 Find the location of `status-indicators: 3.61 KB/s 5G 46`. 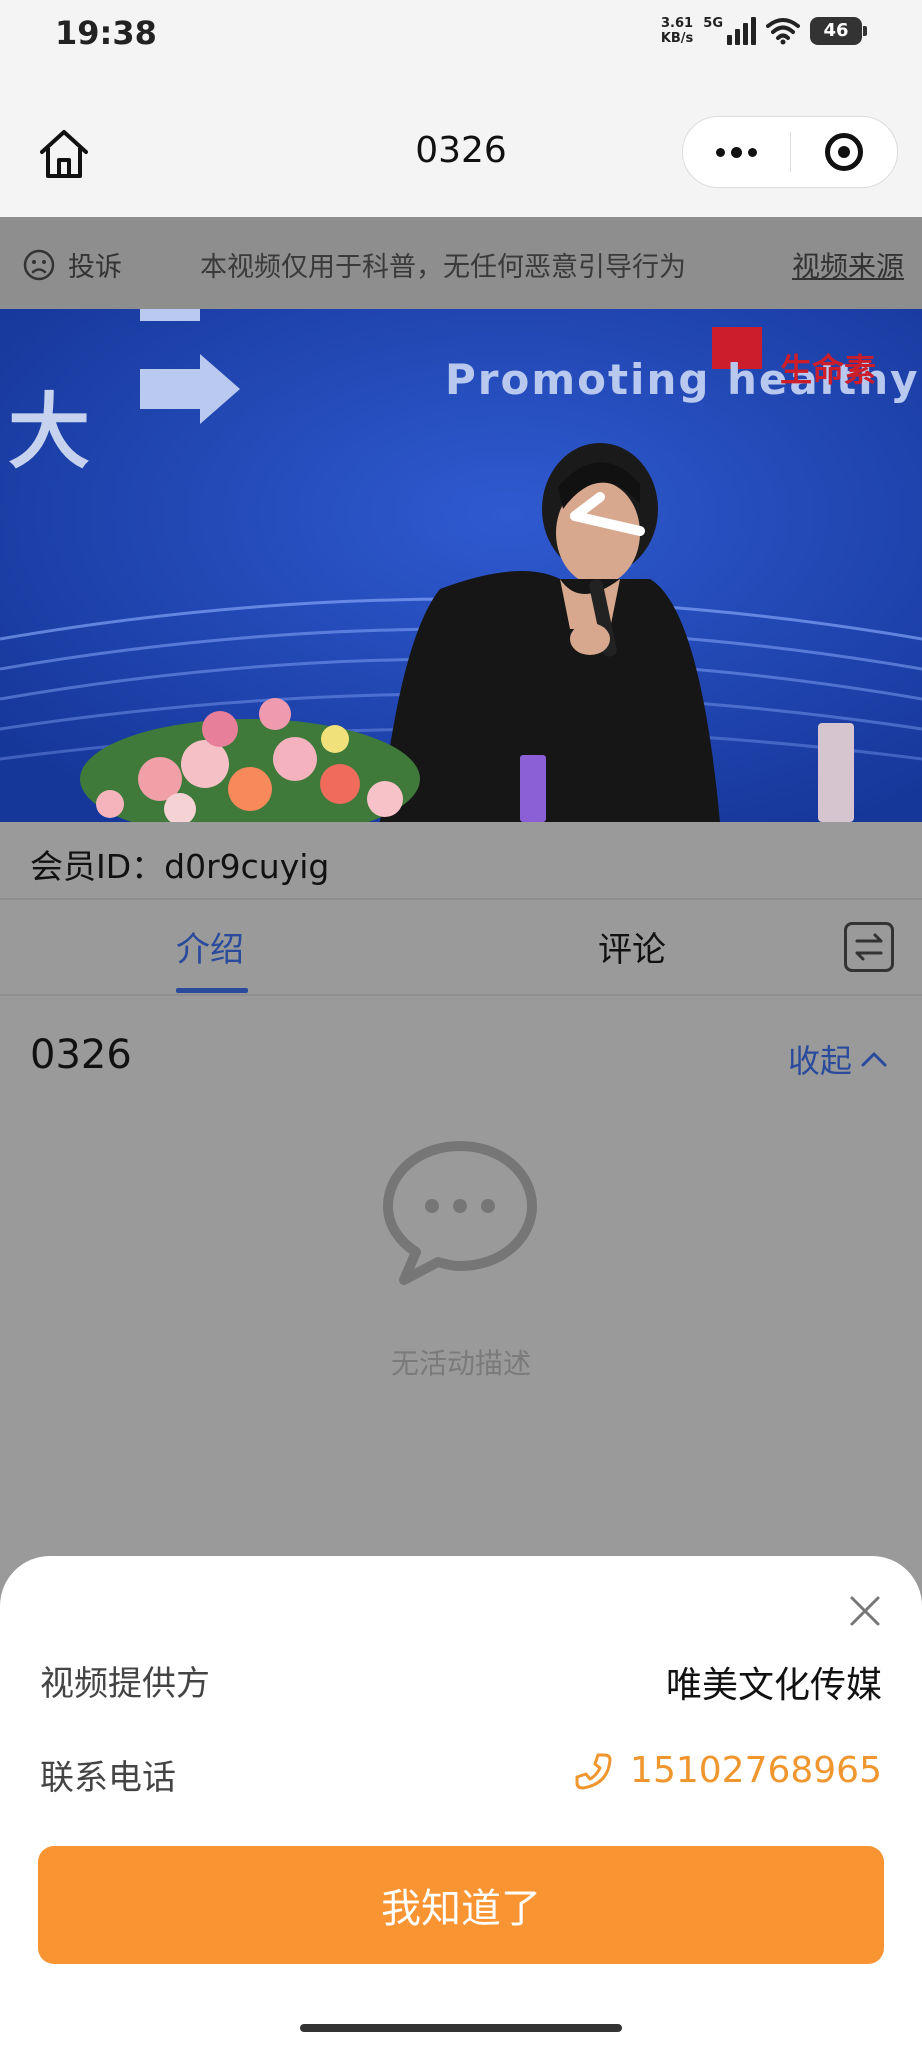

status-indicators: 3.61 KB/s 5G 46 is located at coordinates (763, 31).